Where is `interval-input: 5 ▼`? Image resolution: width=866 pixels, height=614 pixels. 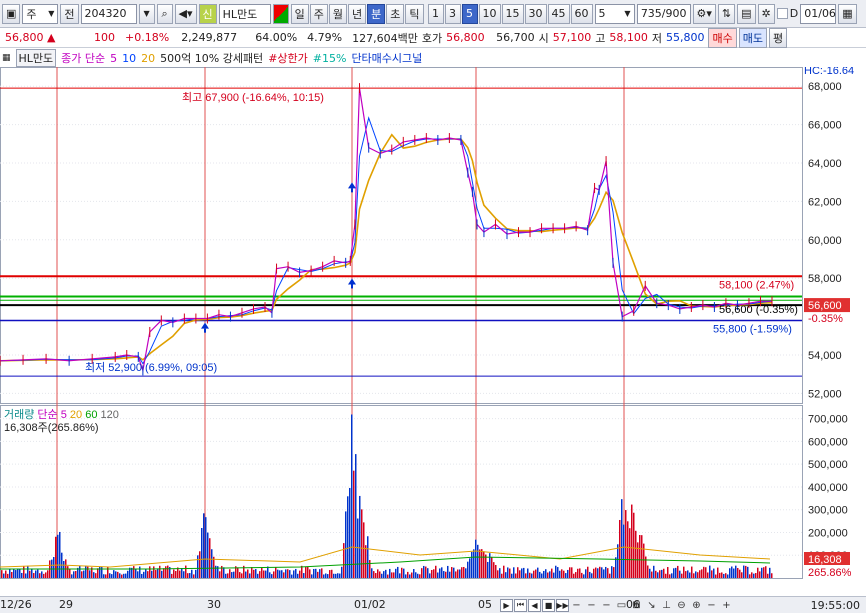
interval-input: 5 ▼ is located at coordinates (614, 13).